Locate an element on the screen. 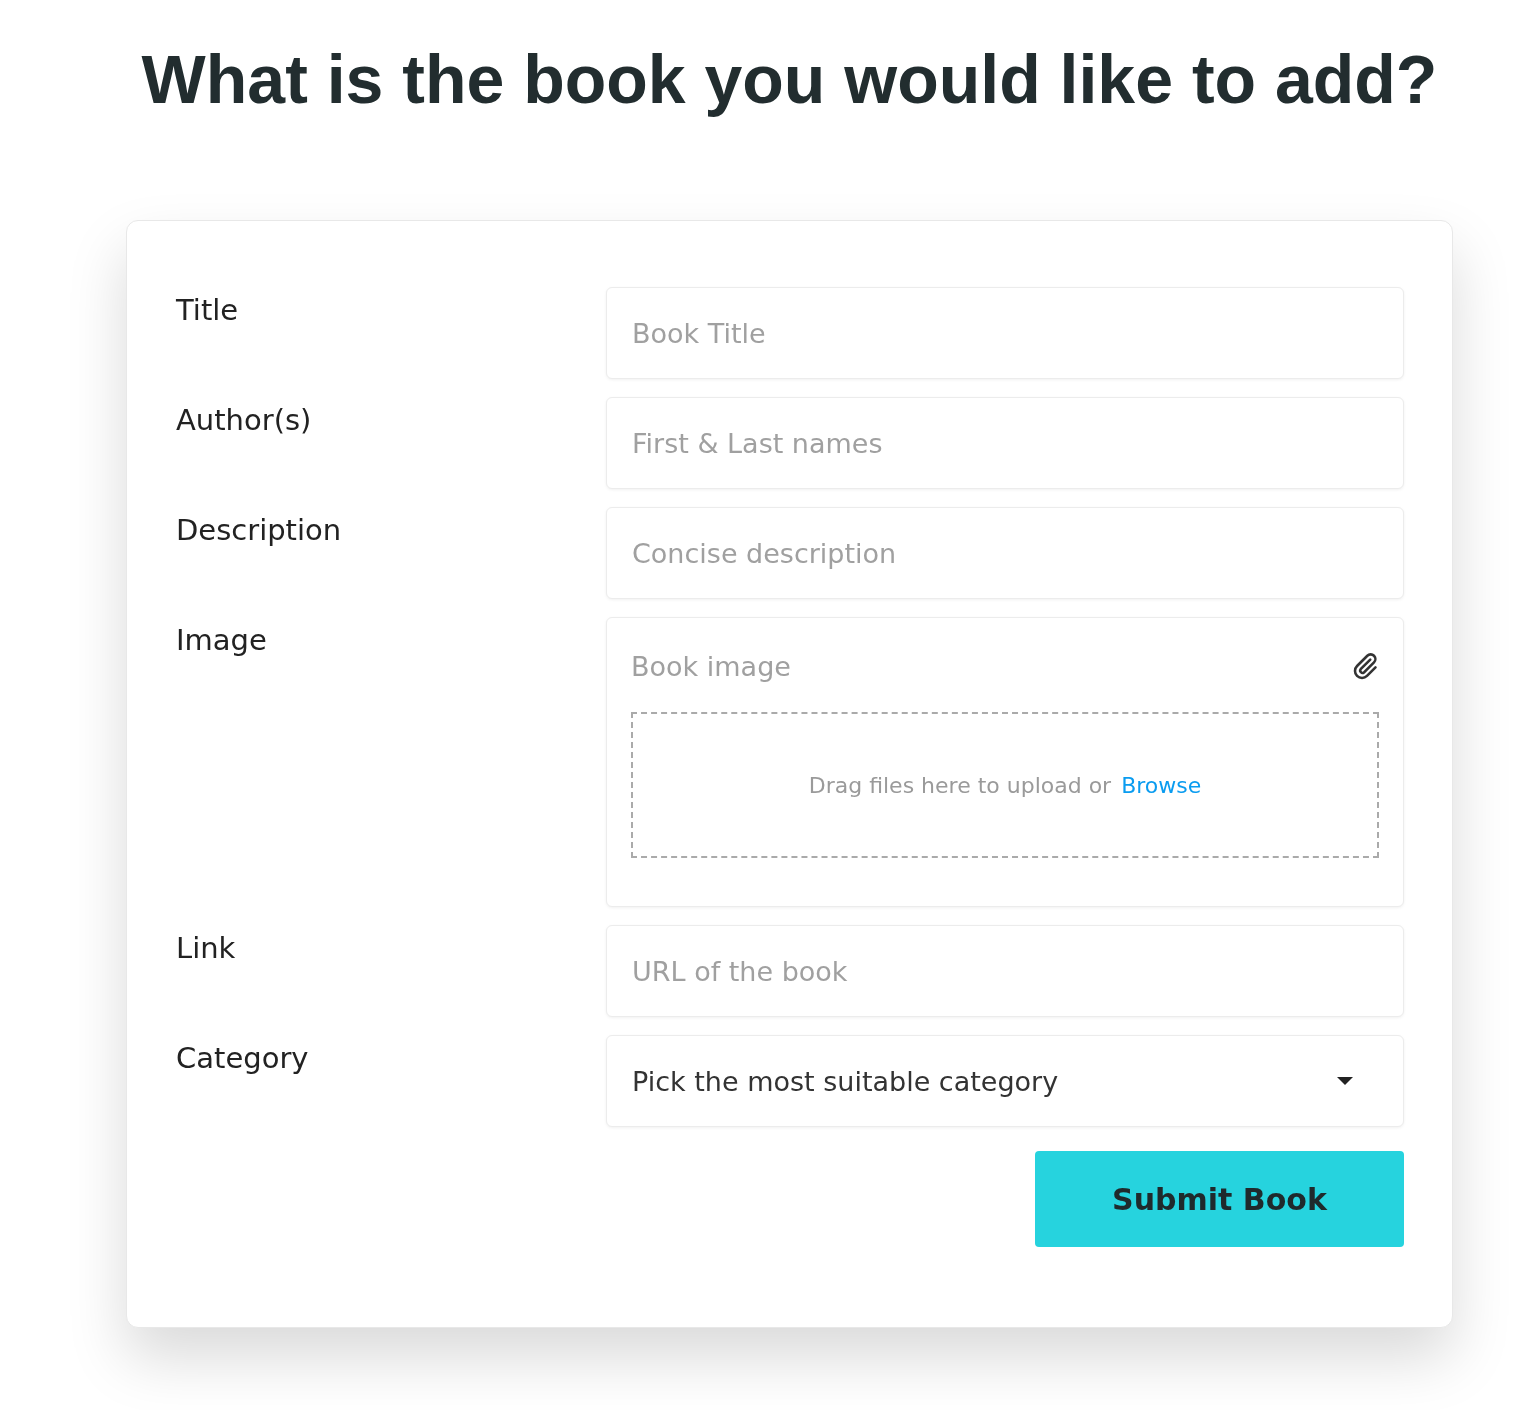  caret-icon is located at coordinates (1345, 1081).